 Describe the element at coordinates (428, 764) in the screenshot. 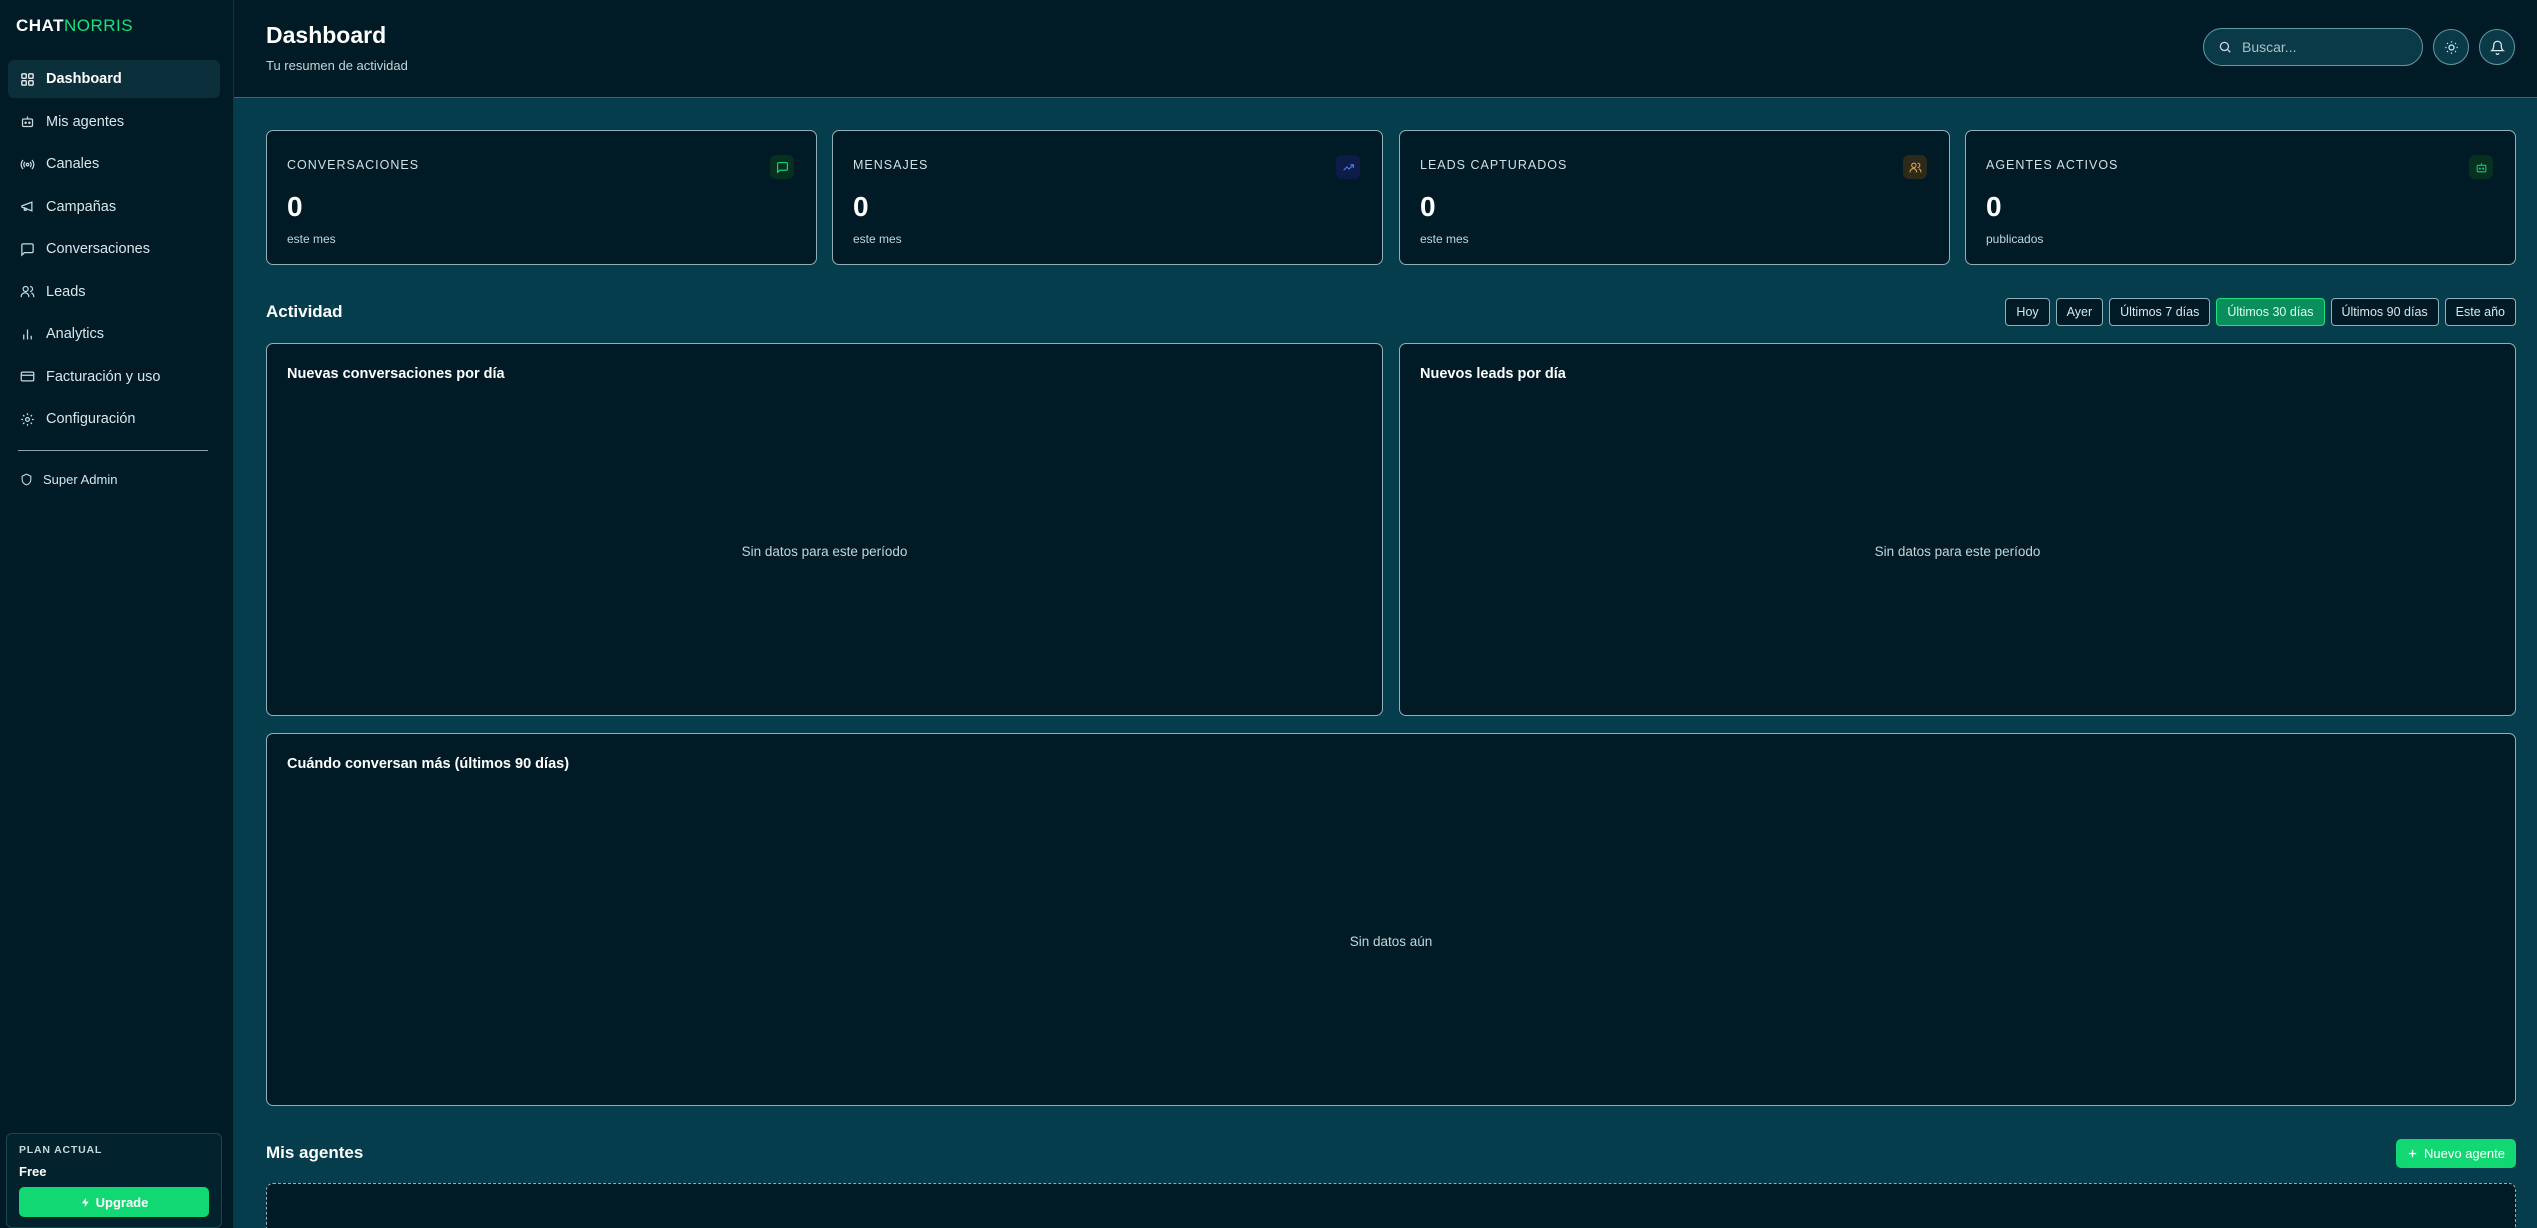

I see `chart-title: Cuándo conversan más (últimos 90 días)` at that location.